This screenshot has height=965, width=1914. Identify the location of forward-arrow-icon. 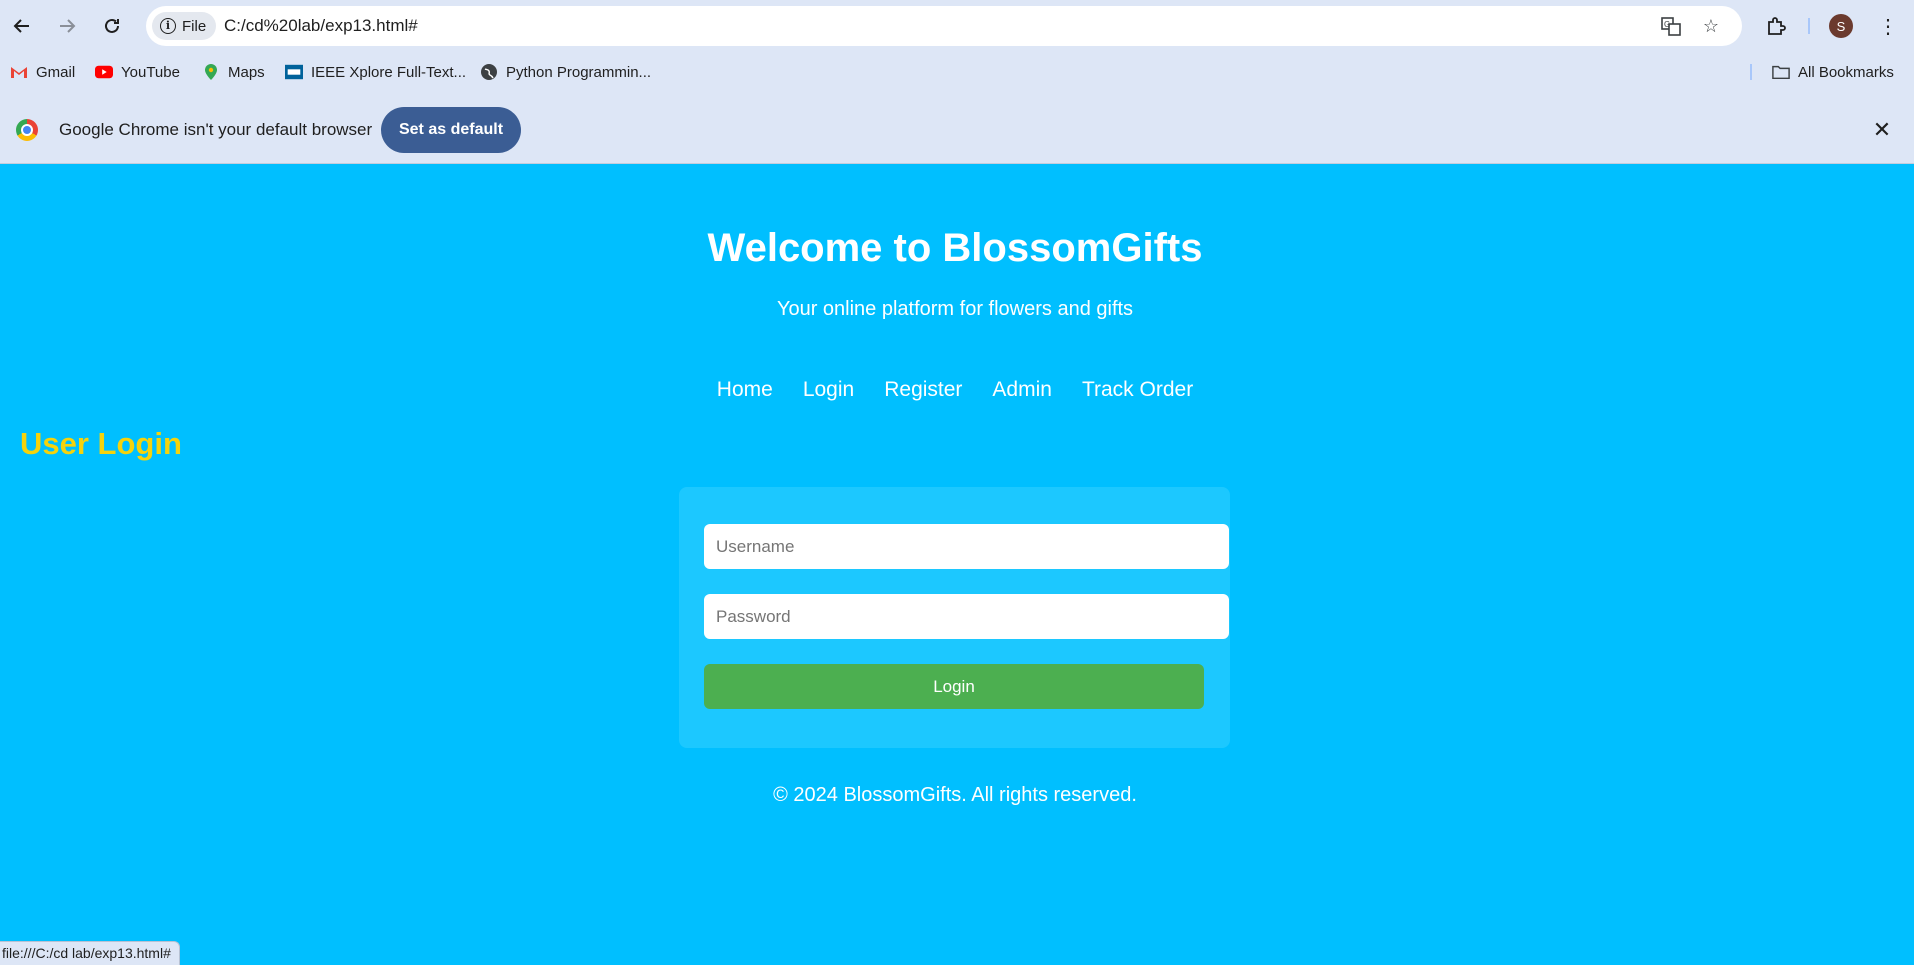
(68, 26).